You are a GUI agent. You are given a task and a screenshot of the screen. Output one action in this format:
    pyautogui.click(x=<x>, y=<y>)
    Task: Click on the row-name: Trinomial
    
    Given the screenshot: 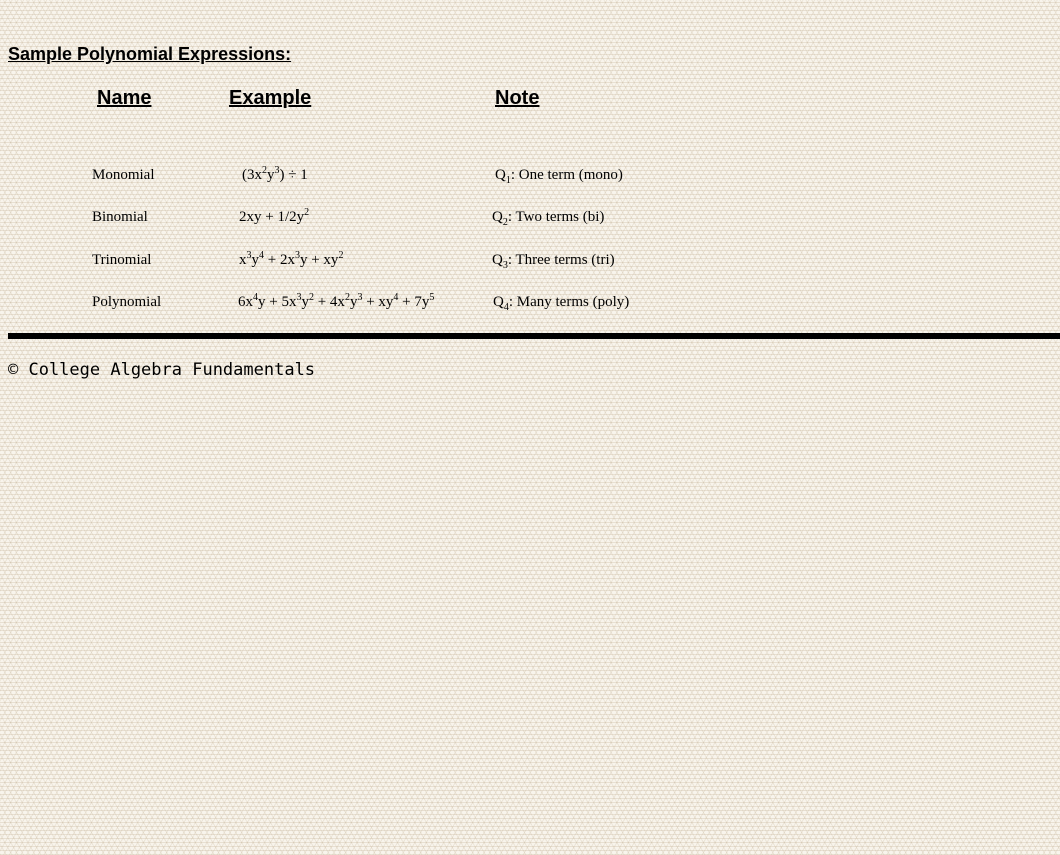 What is the action you would take?
    pyautogui.click(x=122, y=260)
    